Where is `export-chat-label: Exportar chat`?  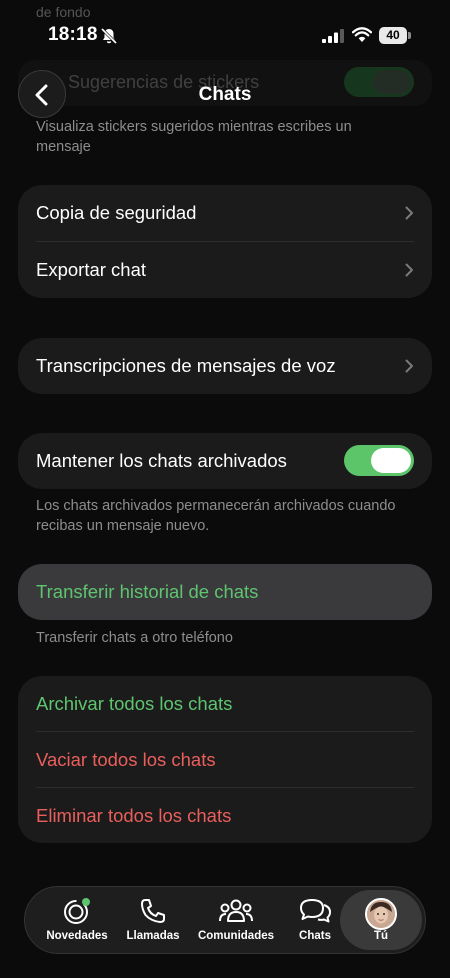
export-chat-label: Exportar chat is located at coordinates (91, 269).